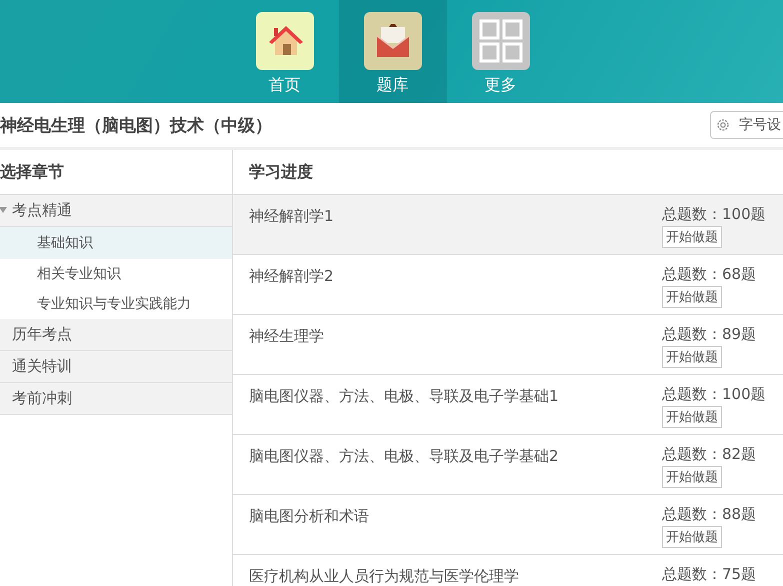  I want to click on section-item: 基础知识, so click(116, 243).